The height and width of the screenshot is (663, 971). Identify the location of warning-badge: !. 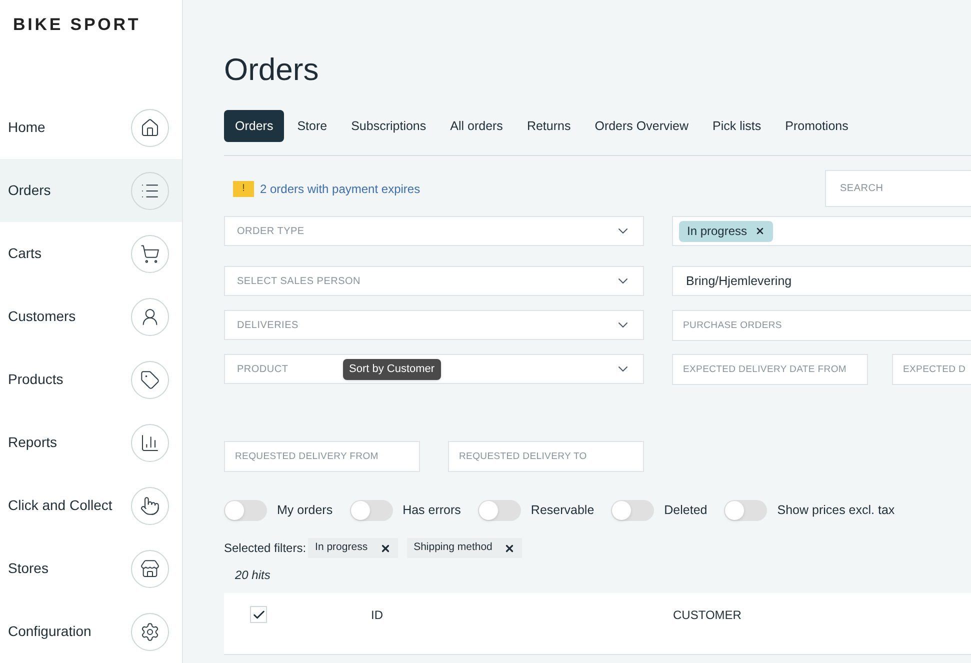
(243, 188).